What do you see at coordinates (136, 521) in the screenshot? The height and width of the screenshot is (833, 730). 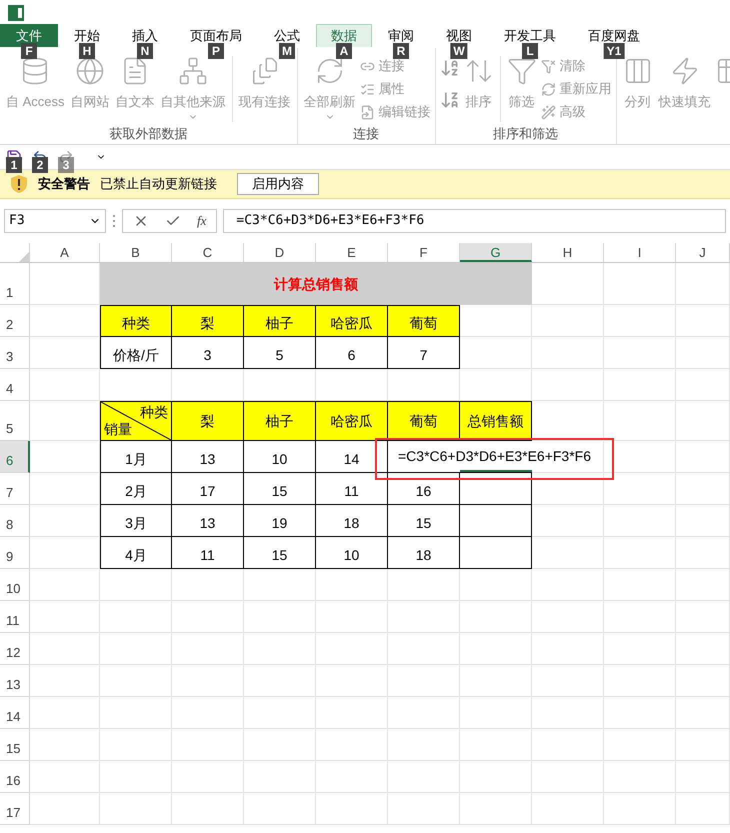 I see `table-cell: 3月` at bounding box center [136, 521].